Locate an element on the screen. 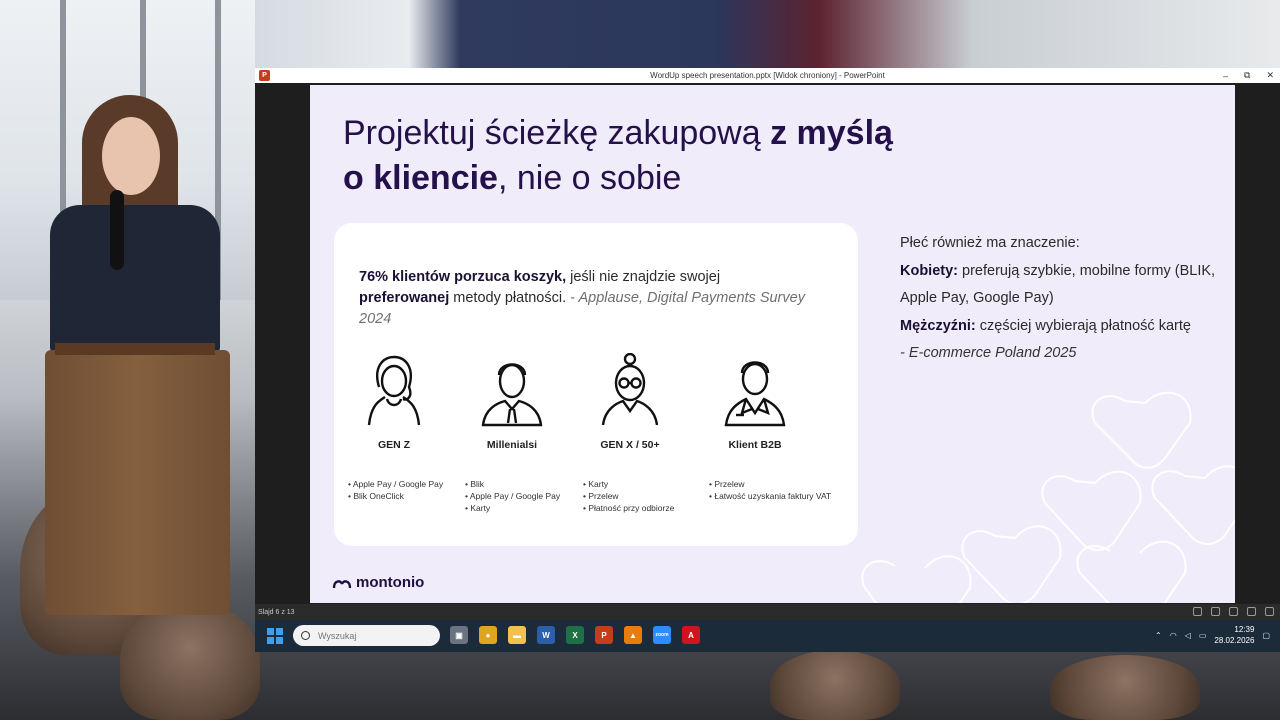  normal-view-button is located at coordinates (1215, 611).